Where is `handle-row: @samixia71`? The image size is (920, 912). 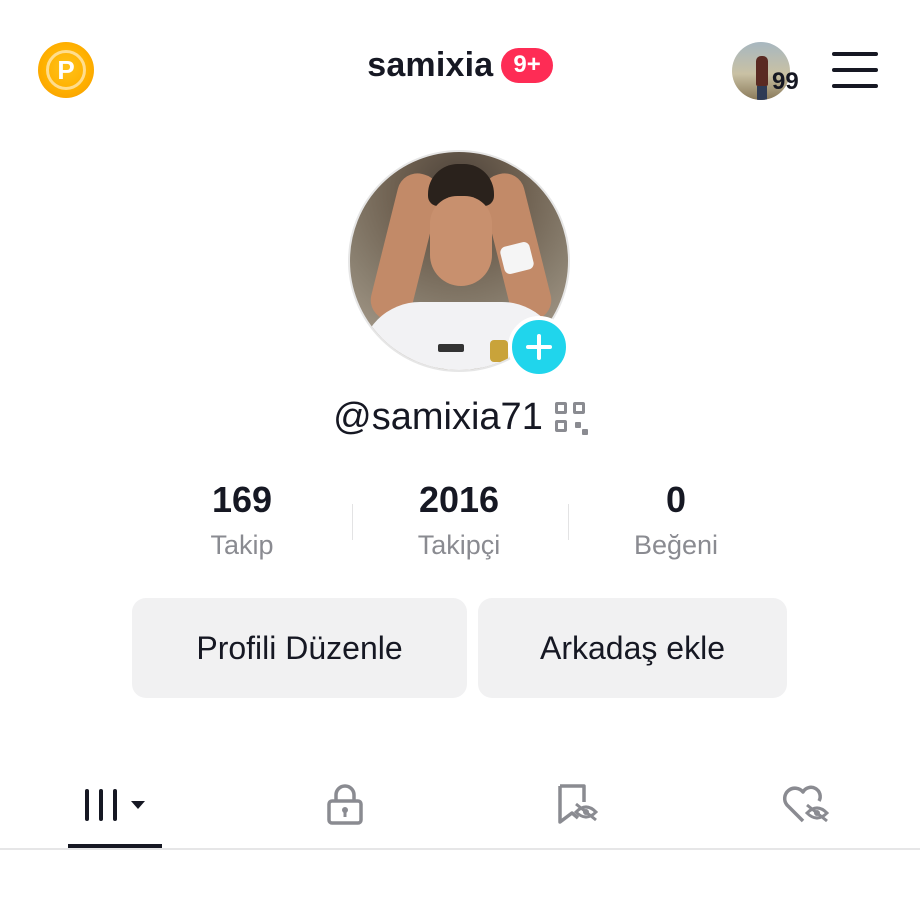
handle-row: @samixia71 is located at coordinates (460, 417).